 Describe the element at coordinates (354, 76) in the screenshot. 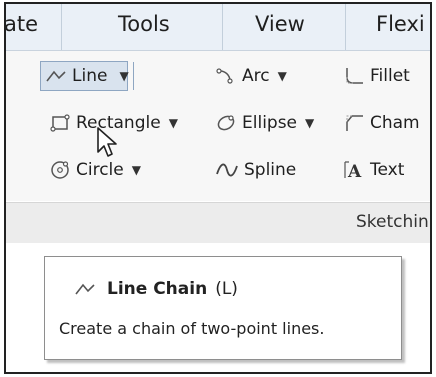

I see `fillet-icon` at that location.